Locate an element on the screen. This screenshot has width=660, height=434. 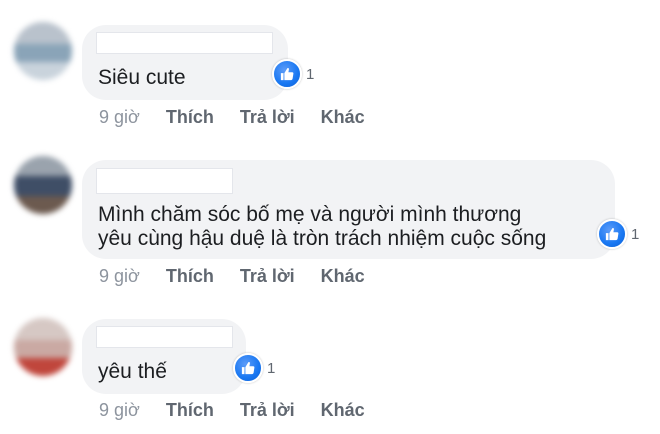
comment-text: Siêu cute is located at coordinates (142, 77).